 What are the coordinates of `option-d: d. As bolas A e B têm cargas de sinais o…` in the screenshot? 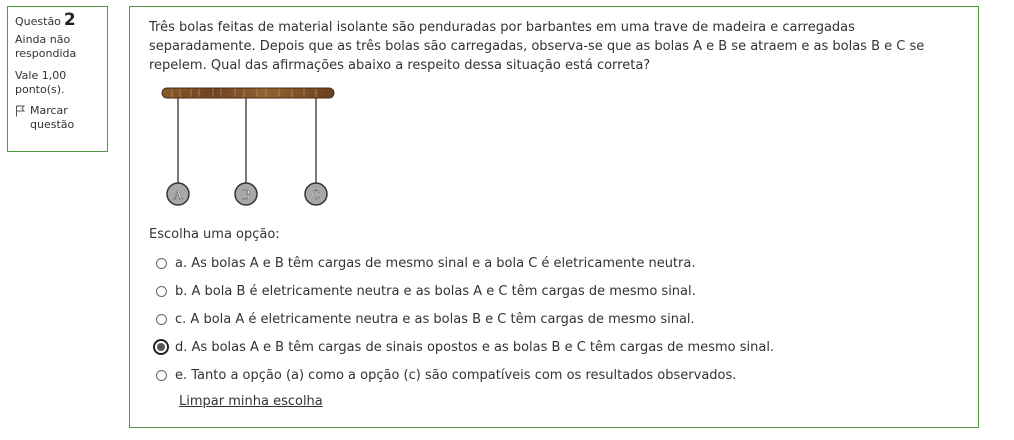 It's located at (463, 347).